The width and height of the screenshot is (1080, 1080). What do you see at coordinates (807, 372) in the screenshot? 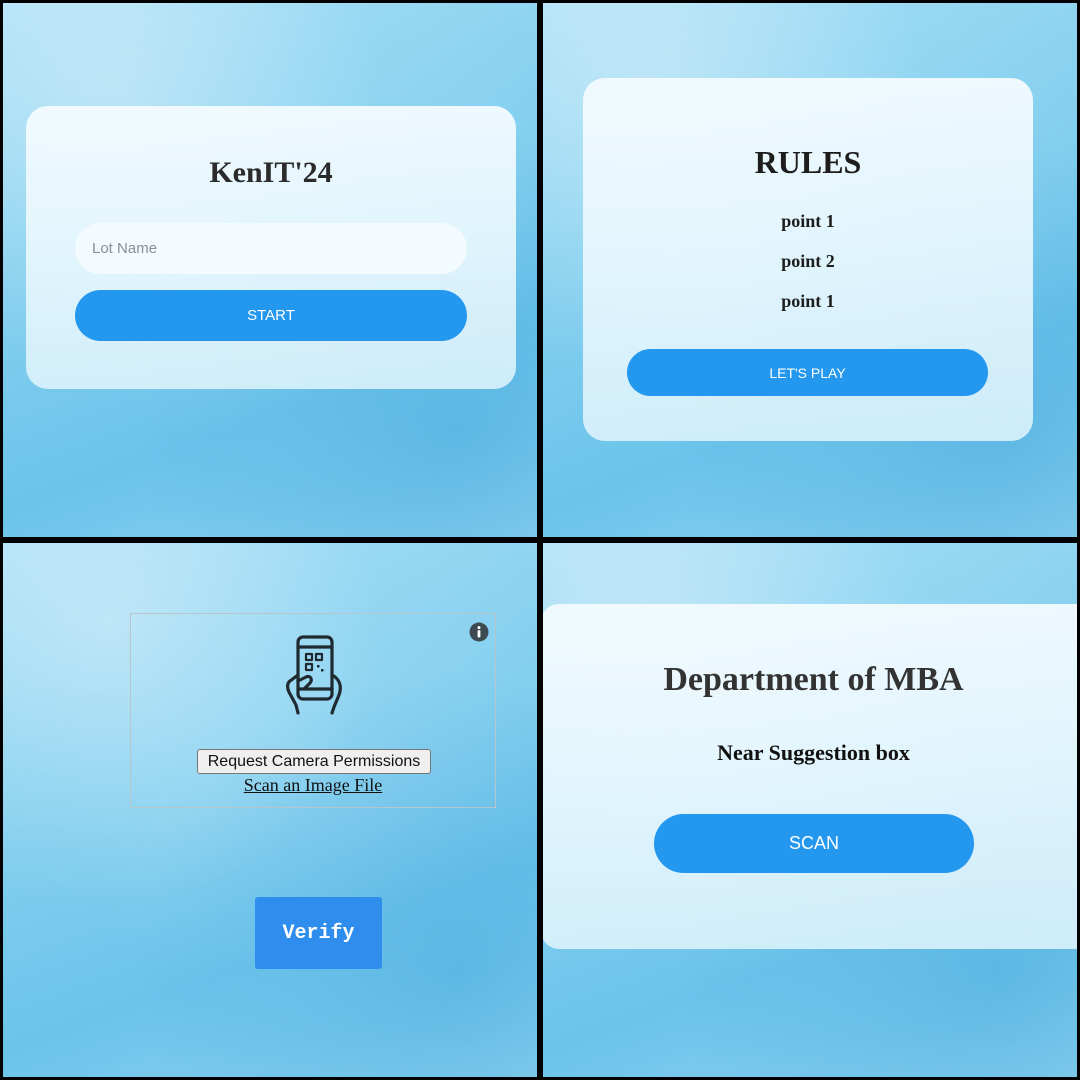
I see `lets-play-button: LET'S PLAY` at bounding box center [807, 372].